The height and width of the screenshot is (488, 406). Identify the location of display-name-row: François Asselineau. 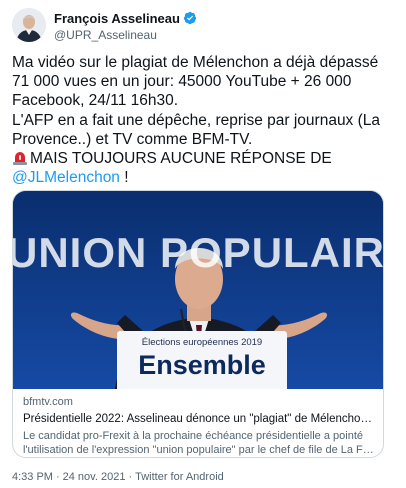
(125, 18).